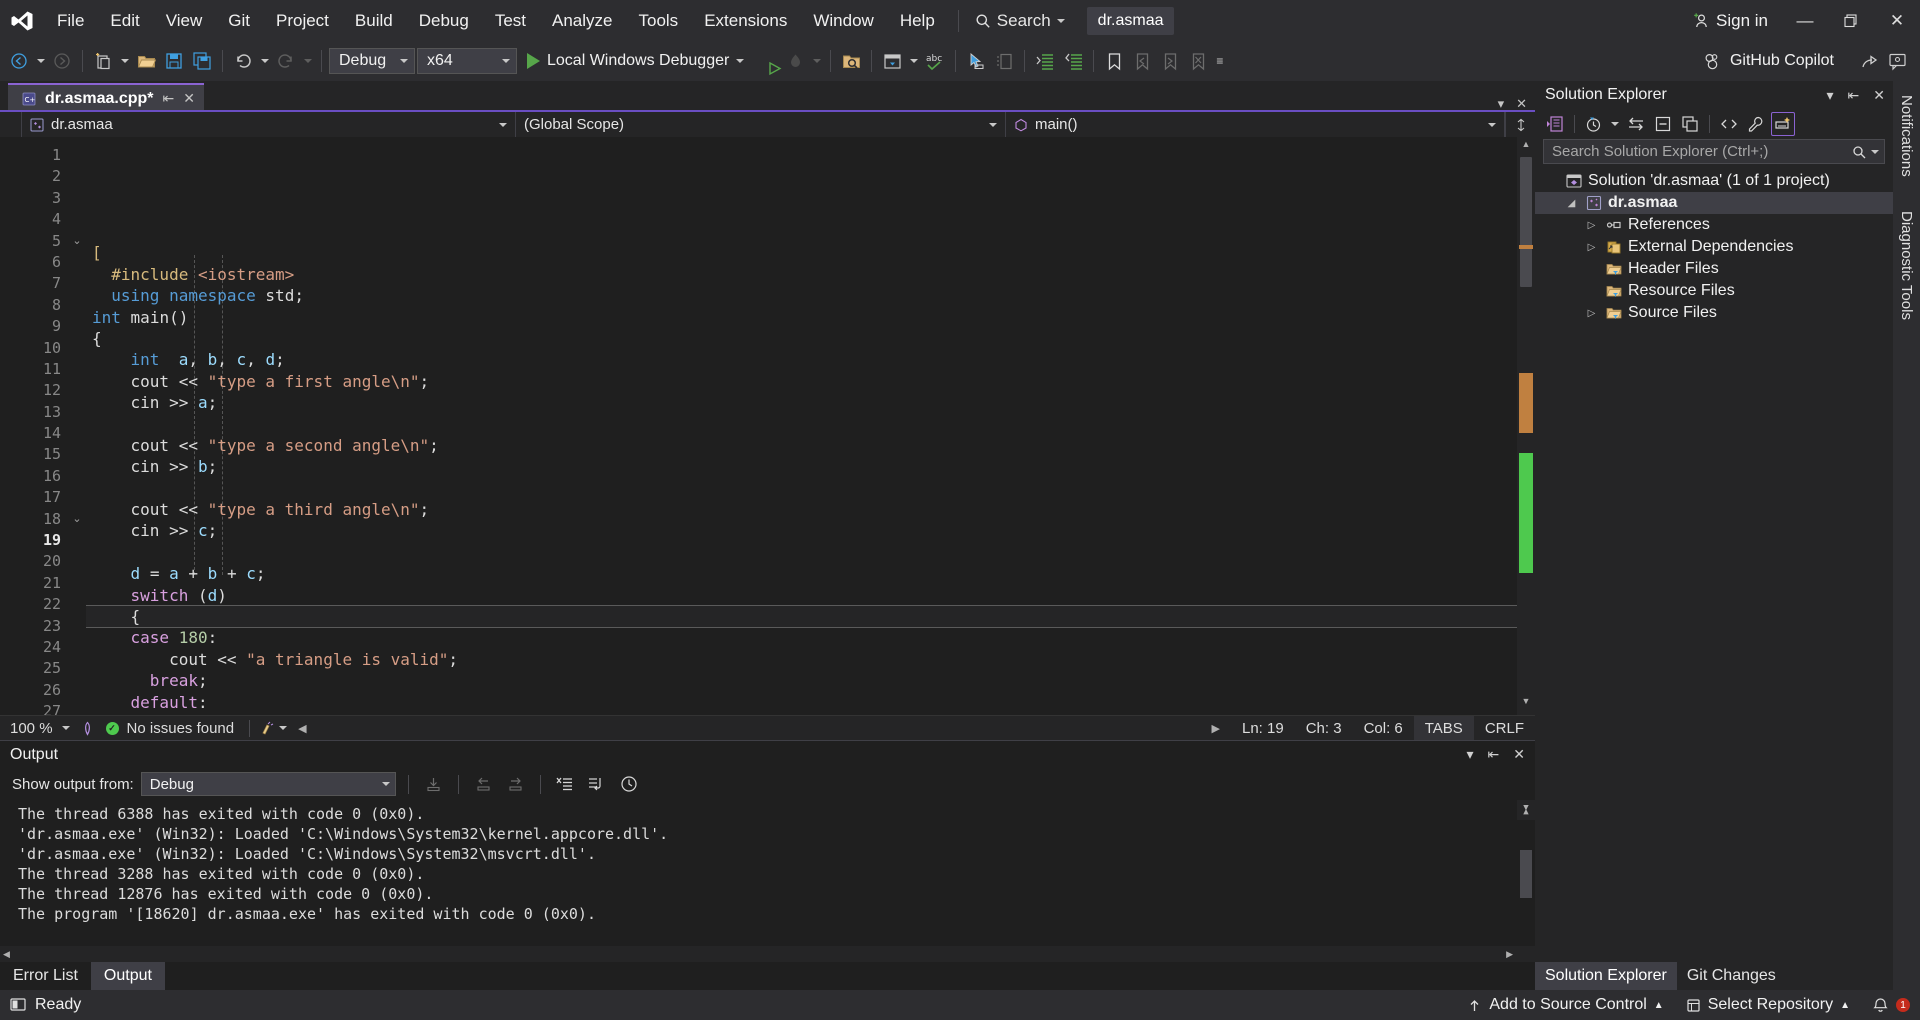  What do you see at coordinates (1142, 61) in the screenshot?
I see `previous-bookmark-icon` at bounding box center [1142, 61].